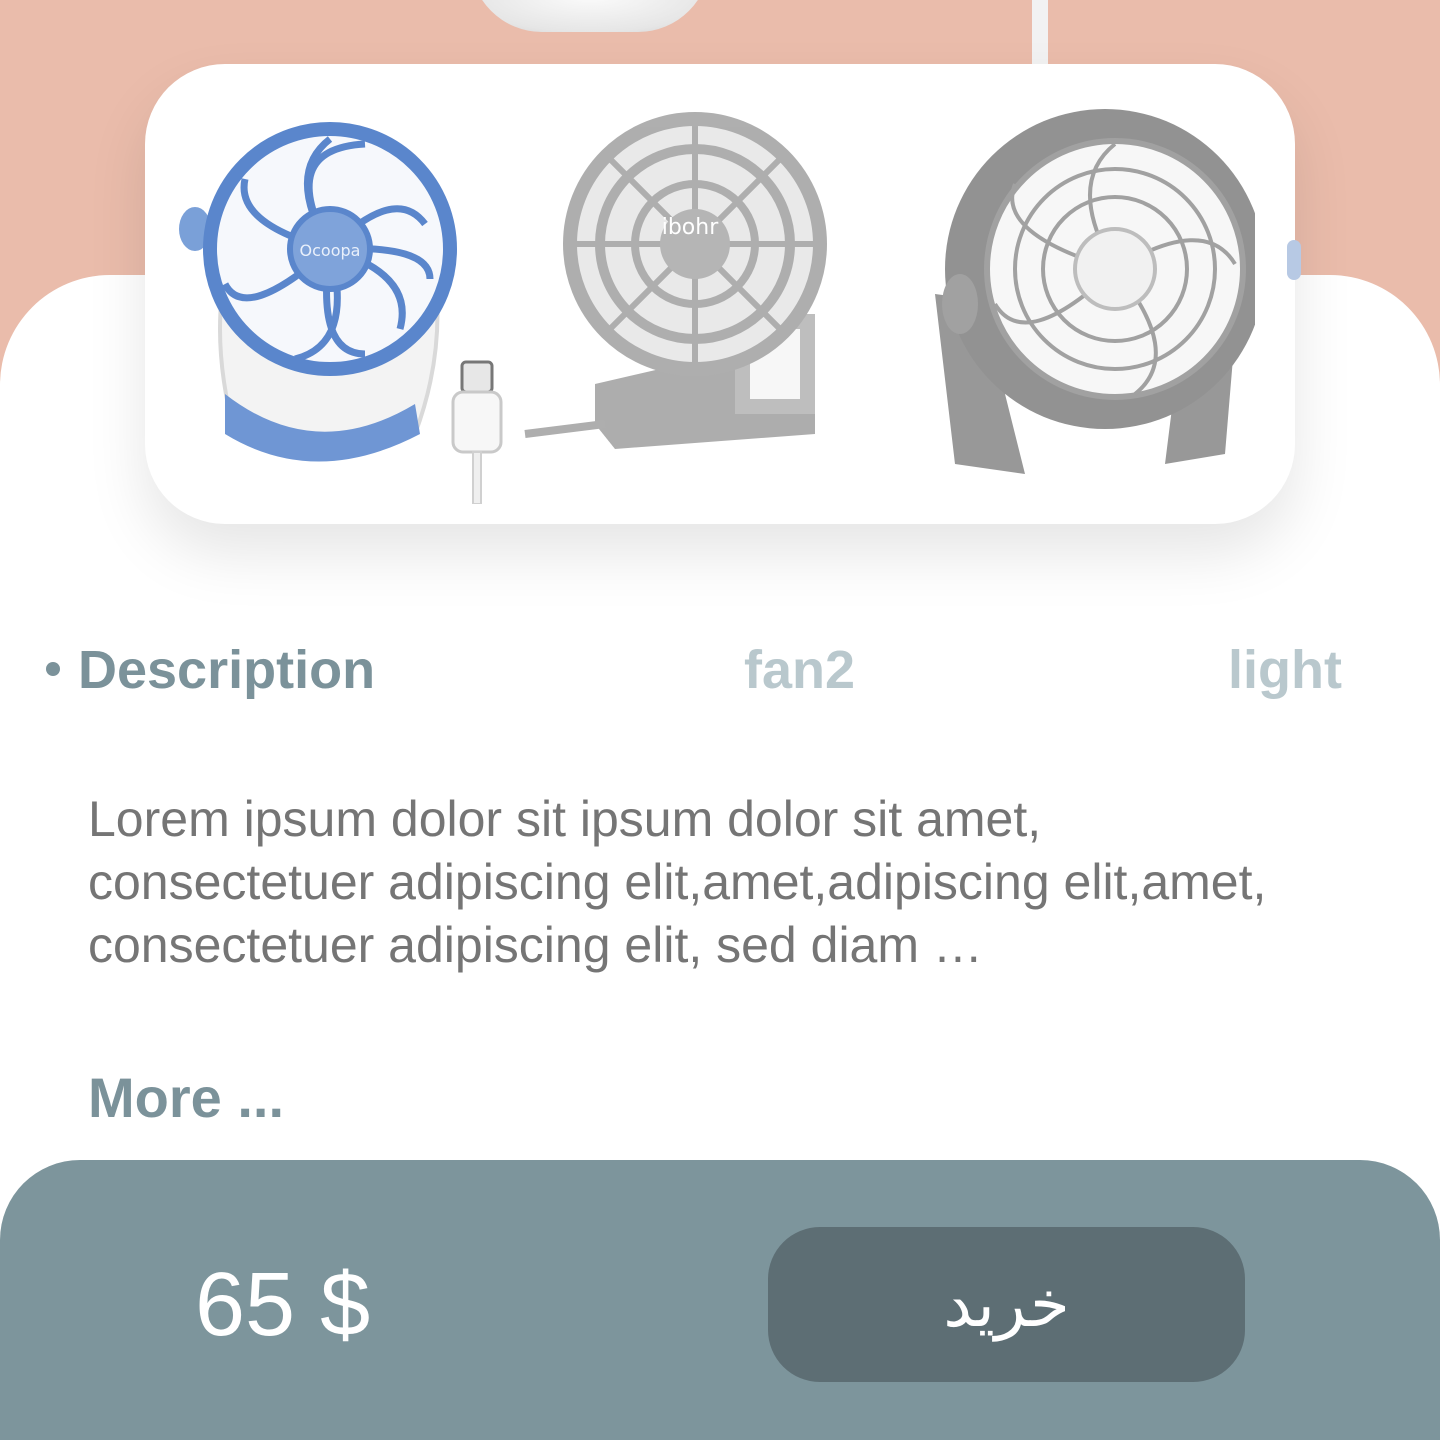 Image resolution: width=1440 pixels, height=1440 pixels. Describe the element at coordinates (1294, 260) in the screenshot. I see `next-item-peek` at that location.